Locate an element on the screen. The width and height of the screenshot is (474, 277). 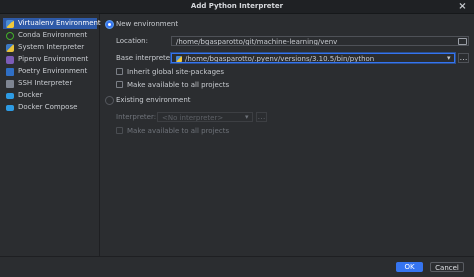
sidebar-item-docker-compose: Docker Compose is located at coordinates (50, 107).